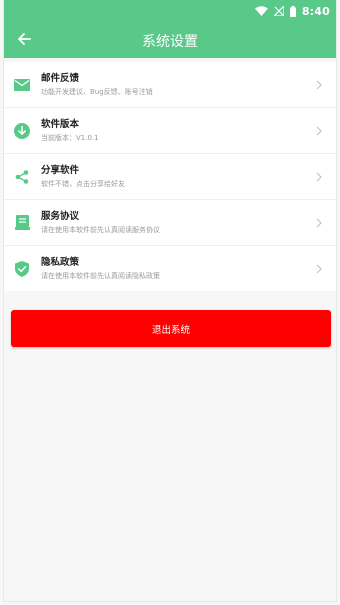  I want to click on menu-item-subtitle: 请在使用本软件前先认真阅读服务协议, so click(100, 229).